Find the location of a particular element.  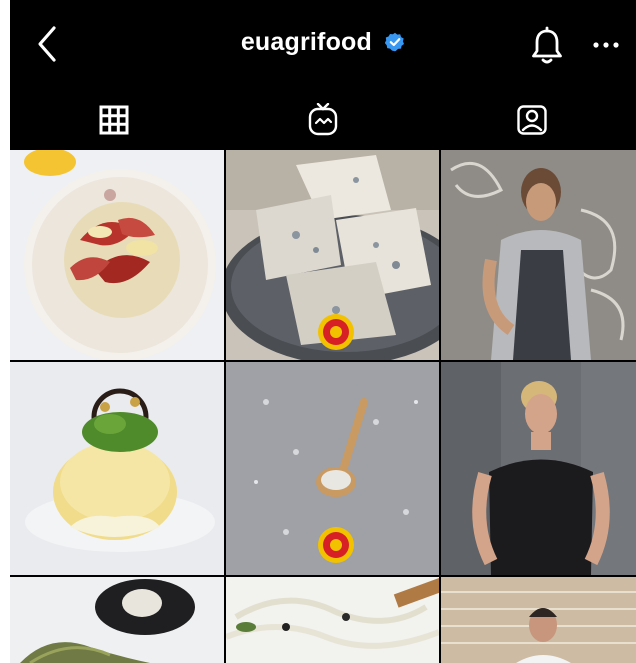

notifications-button is located at coordinates (547, 46).